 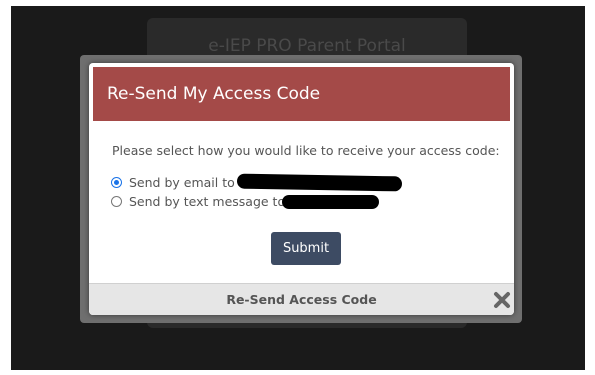 I want to click on email-option: Send by email to, so click(x=173, y=182).